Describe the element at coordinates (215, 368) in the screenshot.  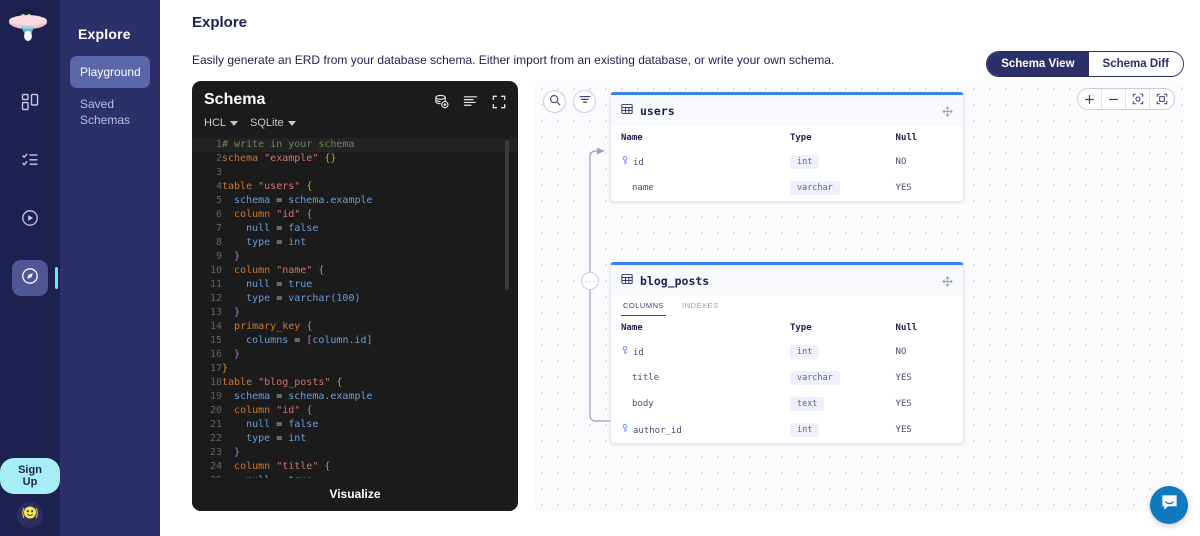
I see `line-number: 17` at that location.